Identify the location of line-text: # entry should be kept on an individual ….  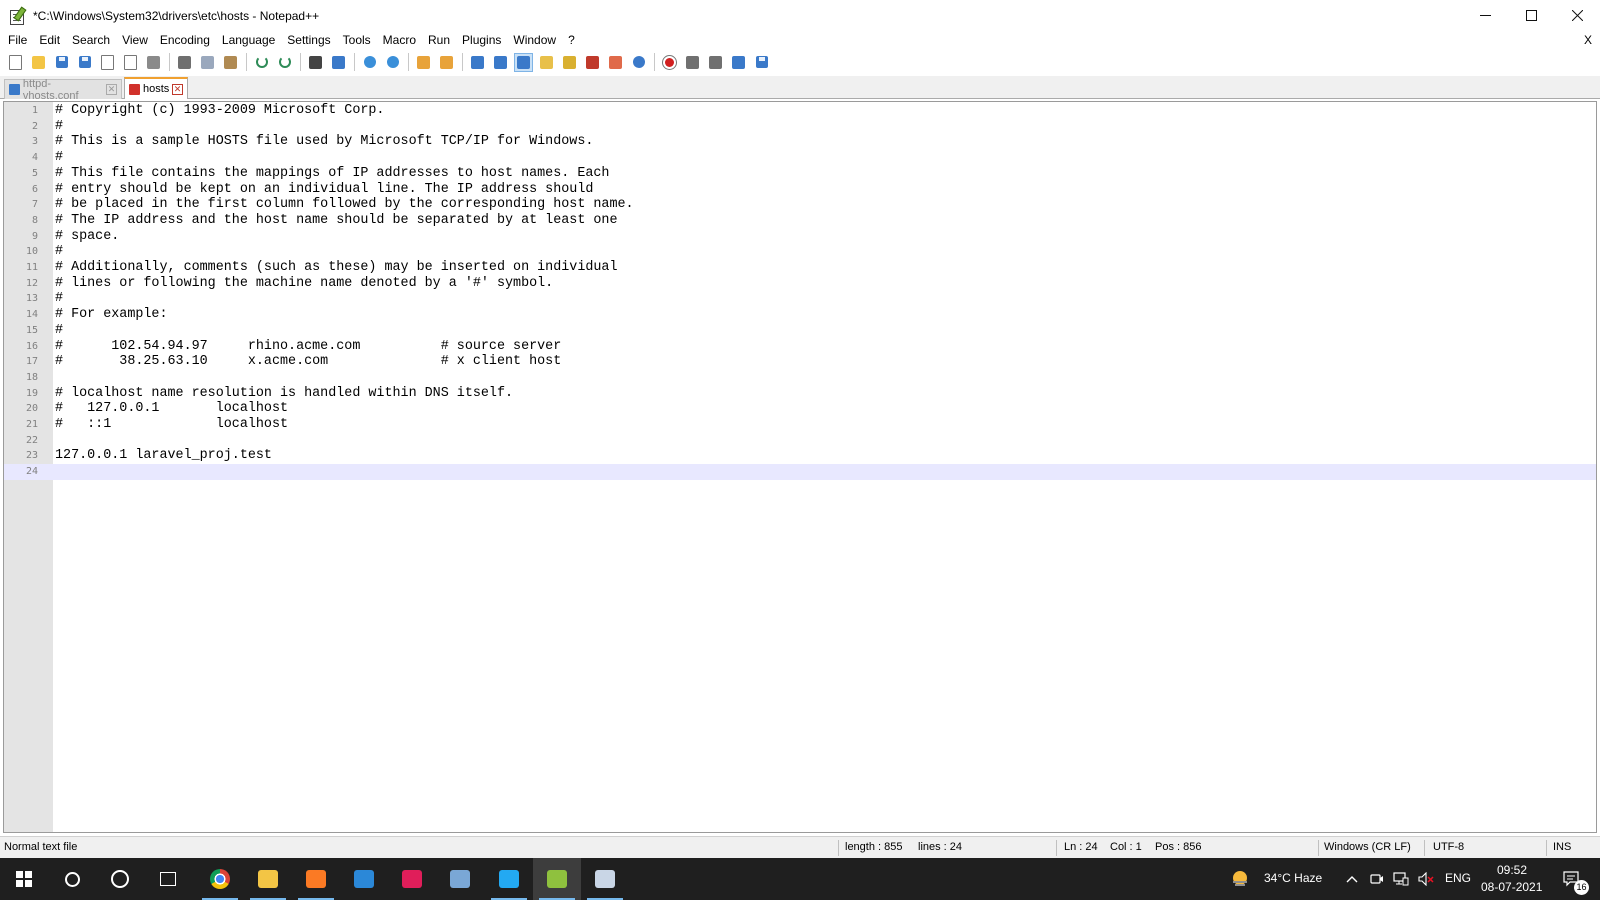
(324, 190).